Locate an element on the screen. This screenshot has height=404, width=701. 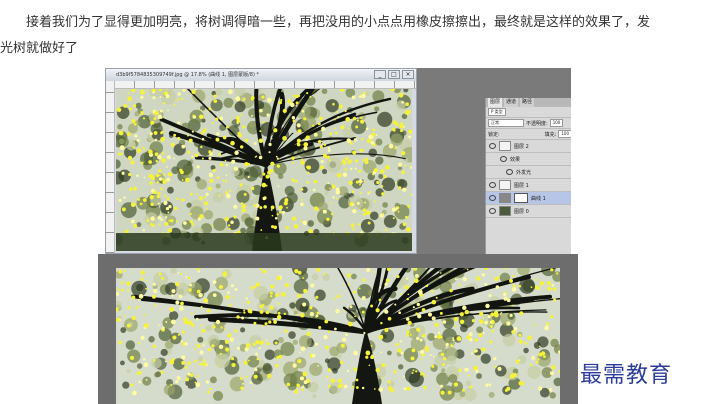
layer-row: 图层 2 is located at coordinates (528, 146).